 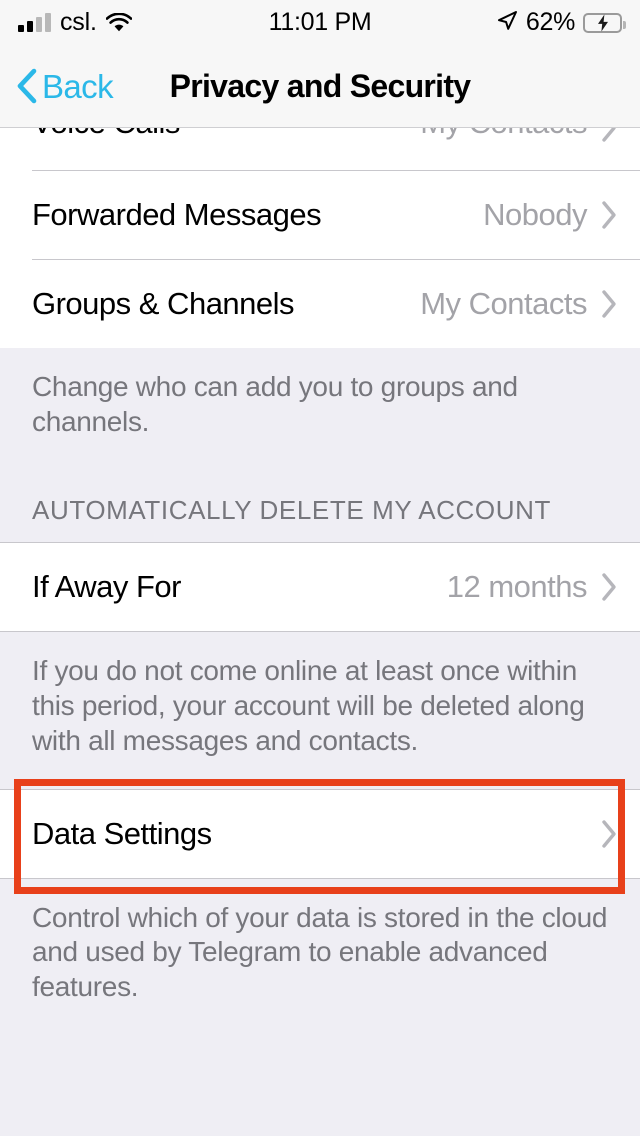 I want to click on status-bar-left: csl., so click(x=75, y=22).